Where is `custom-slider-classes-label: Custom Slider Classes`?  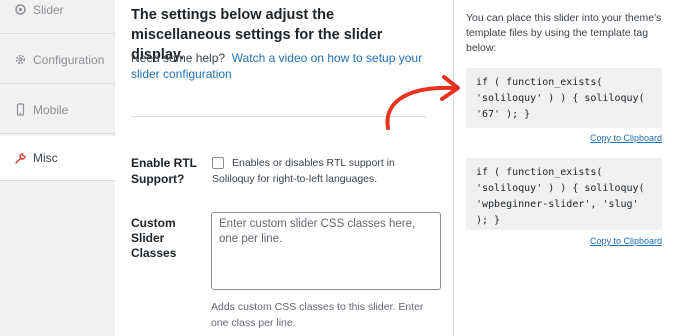 custom-slider-classes-label: Custom Slider Classes is located at coordinates (154, 238).